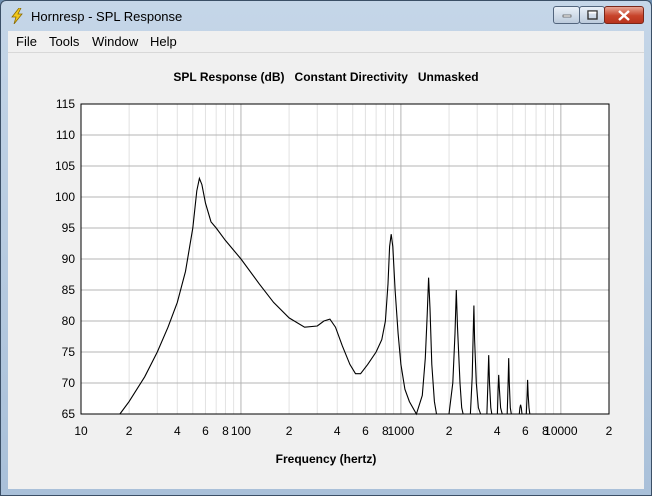  I want to click on menu-help: Help, so click(163, 41).